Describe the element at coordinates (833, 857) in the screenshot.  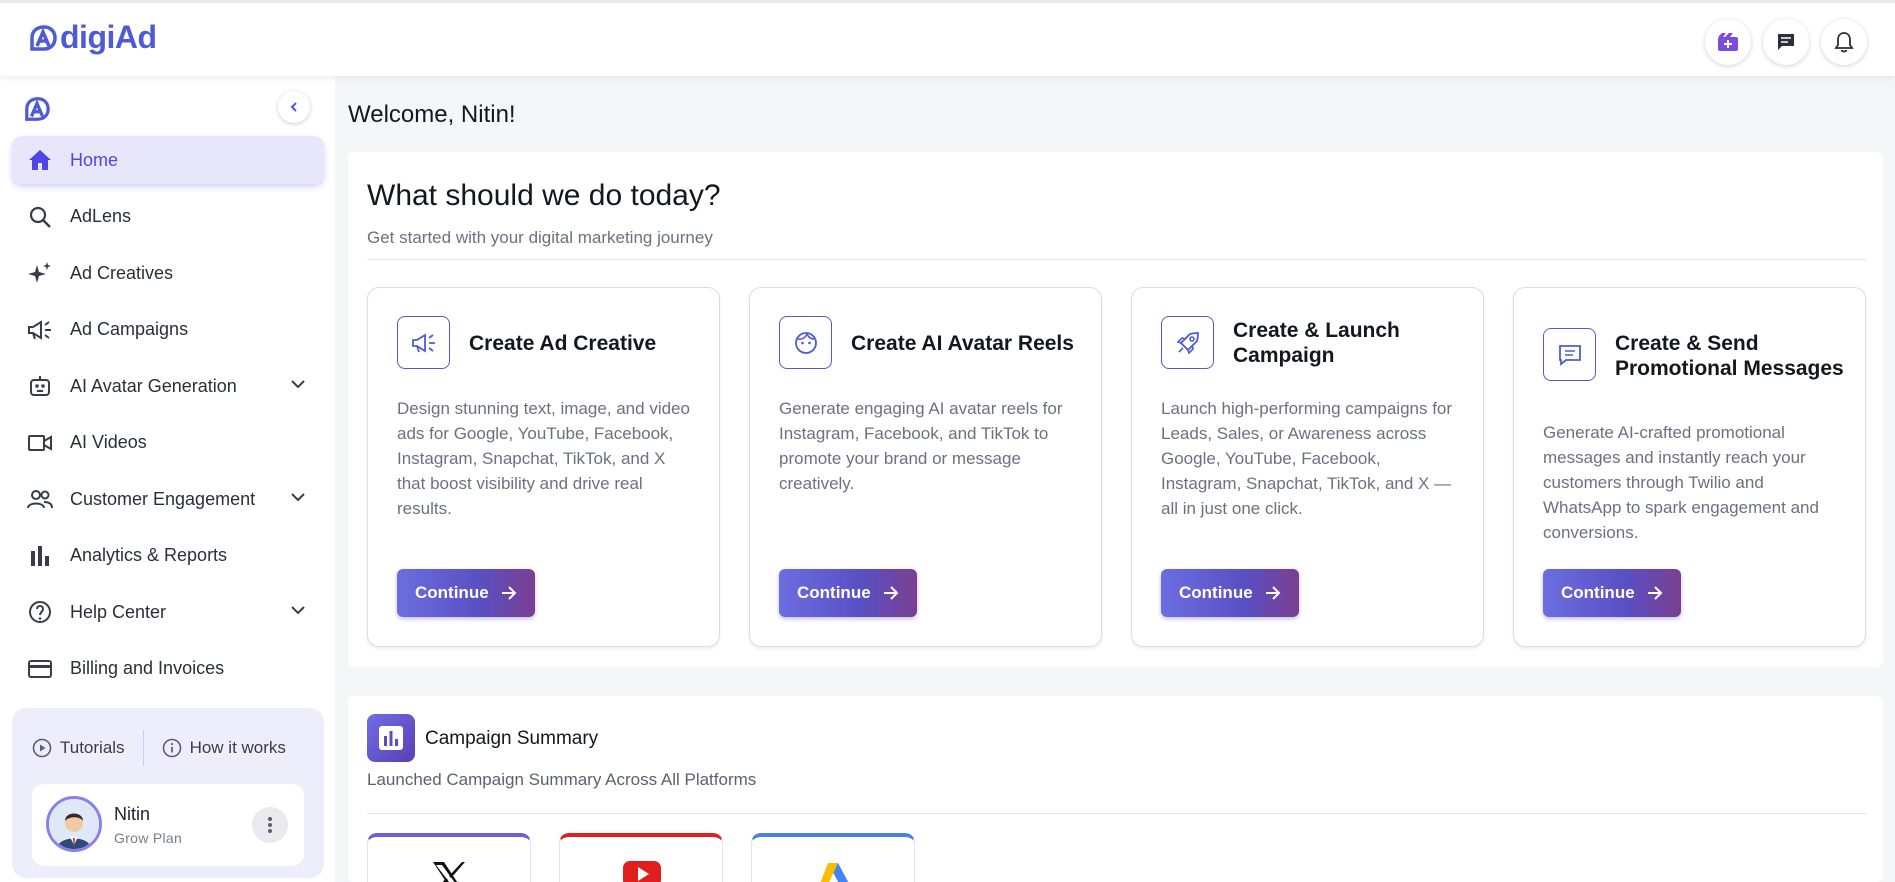
I see `platform-card-google-ads` at that location.